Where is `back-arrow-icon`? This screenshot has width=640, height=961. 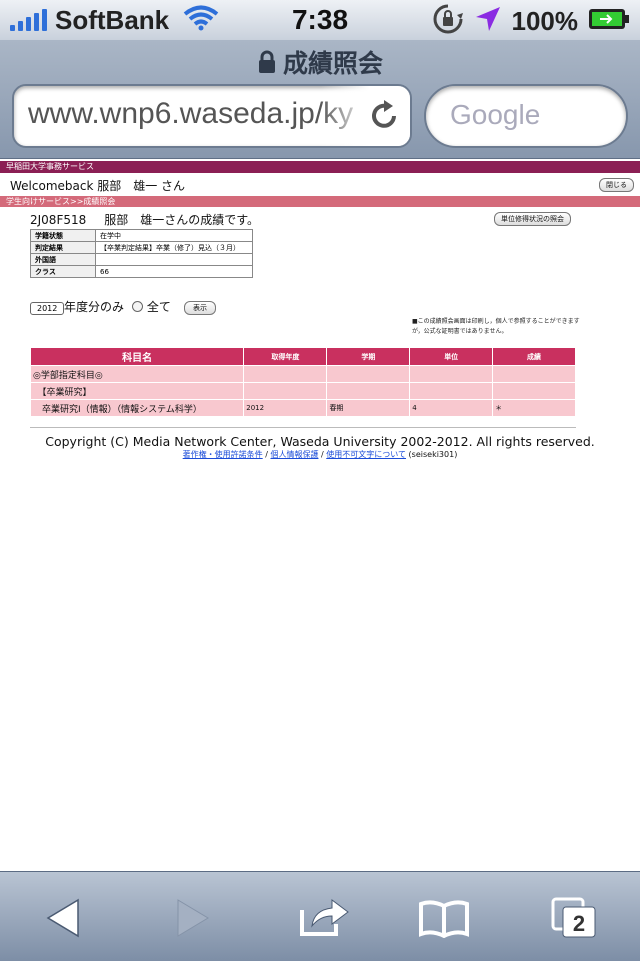
back-arrow-icon is located at coordinates (62, 918).